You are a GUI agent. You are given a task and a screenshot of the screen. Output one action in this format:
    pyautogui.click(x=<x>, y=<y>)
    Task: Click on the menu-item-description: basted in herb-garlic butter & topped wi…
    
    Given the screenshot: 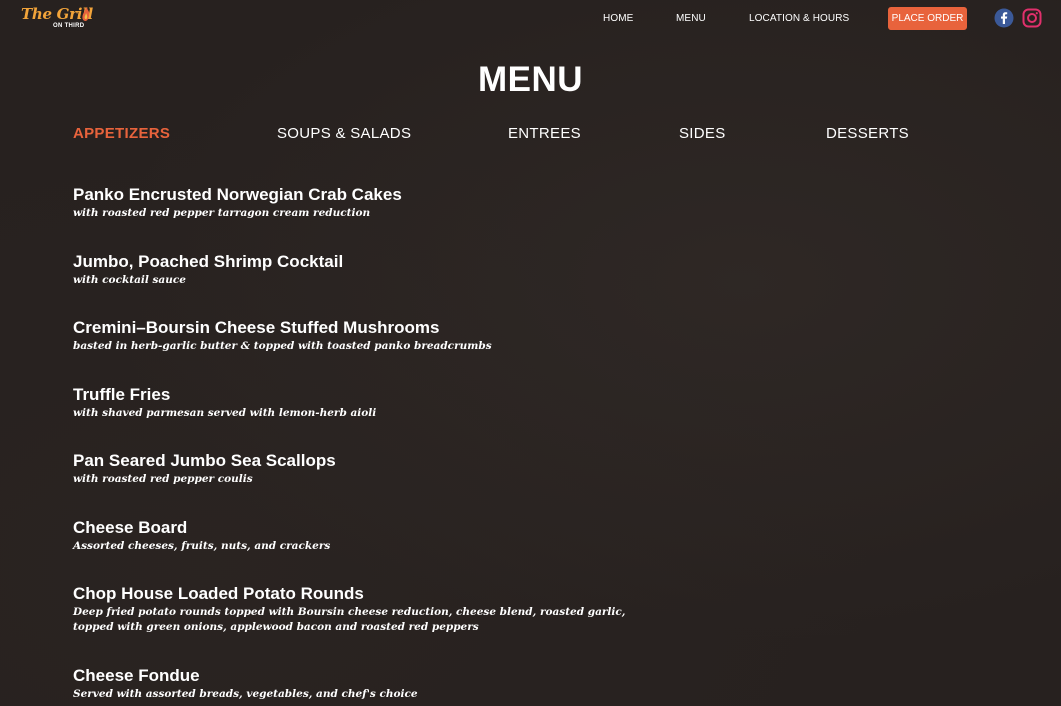 What is the action you would take?
    pyautogui.click(x=282, y=346)
    